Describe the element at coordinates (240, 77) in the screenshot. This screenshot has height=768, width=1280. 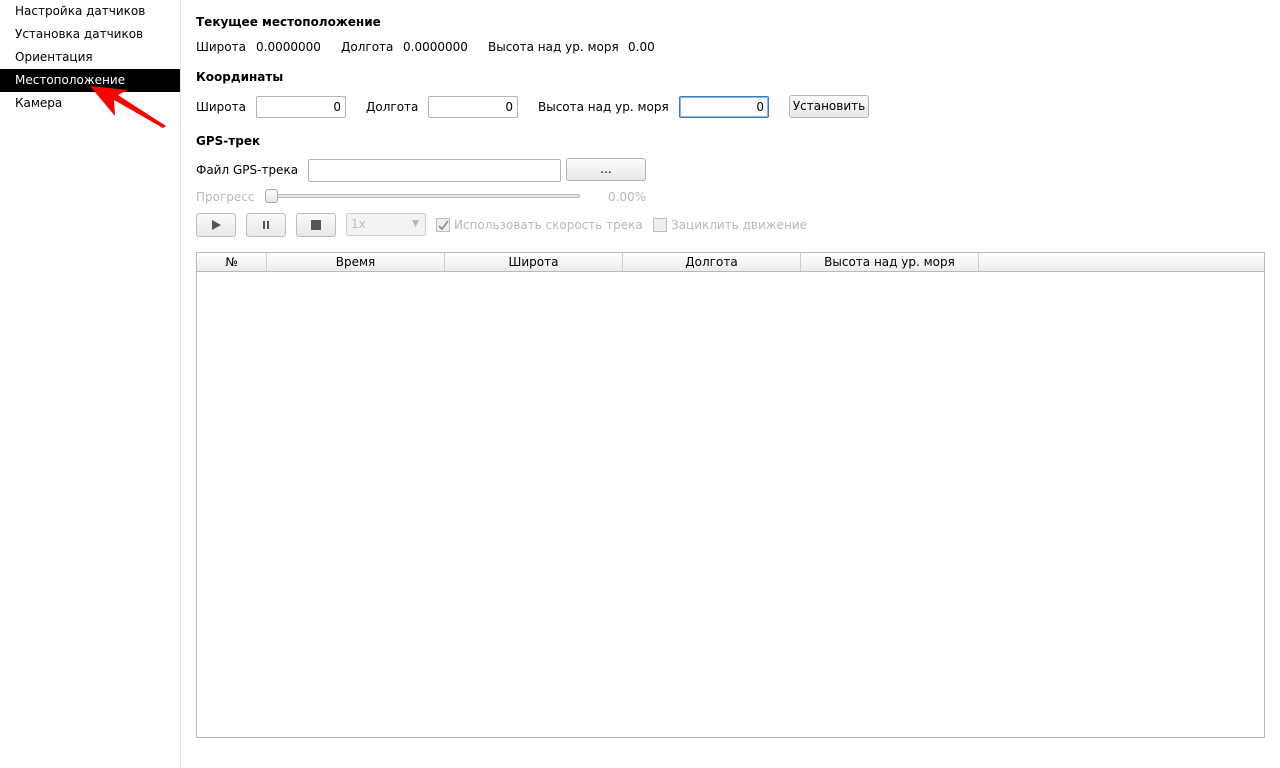
I see `coordinates-title: Координаты` at that location.